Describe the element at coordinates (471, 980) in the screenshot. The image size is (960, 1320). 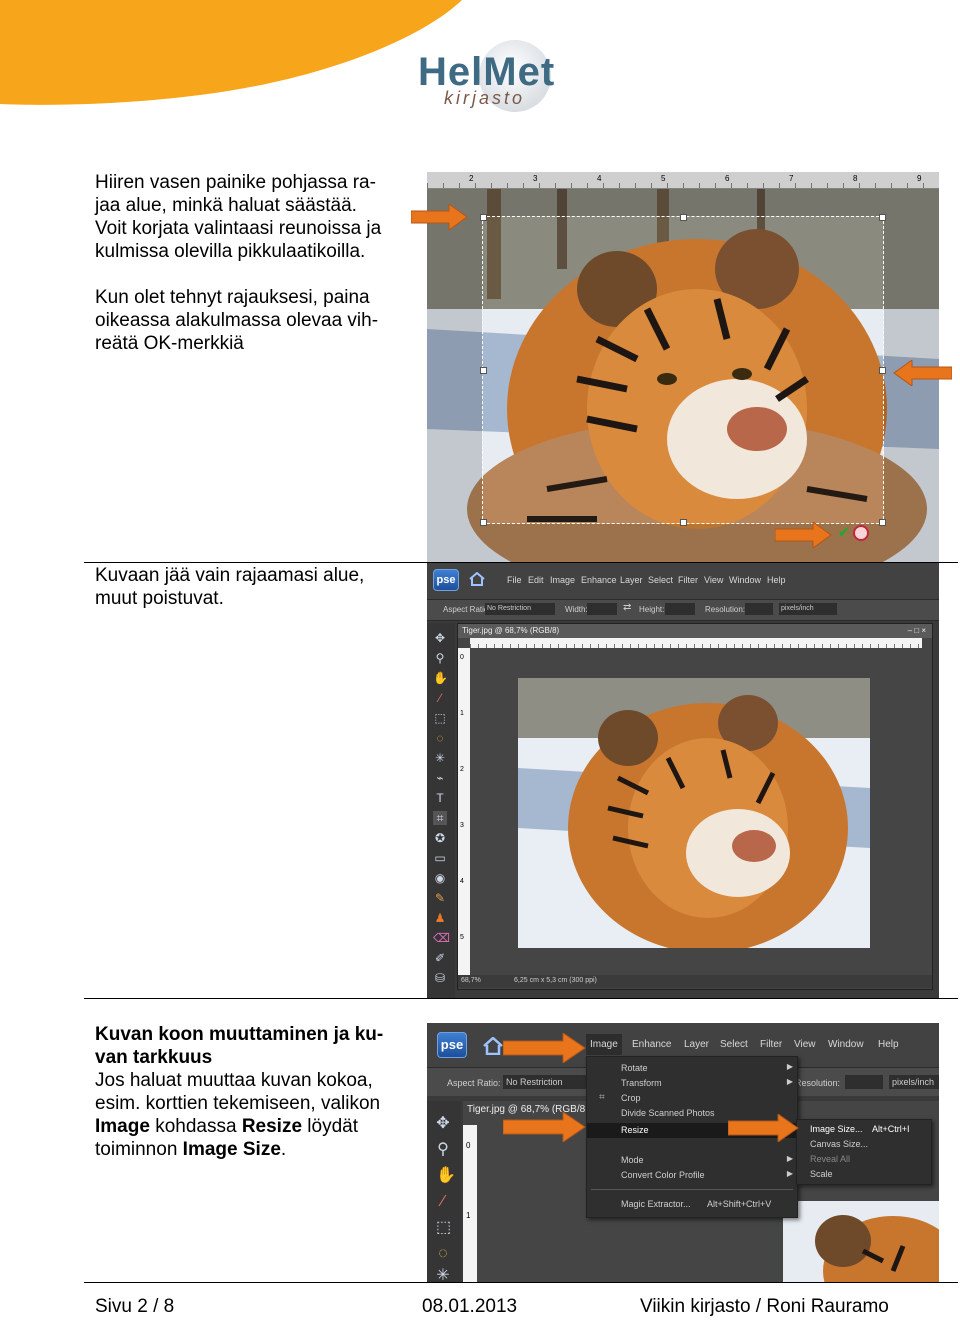
I see `zoom-level: 68,7%` at that location.